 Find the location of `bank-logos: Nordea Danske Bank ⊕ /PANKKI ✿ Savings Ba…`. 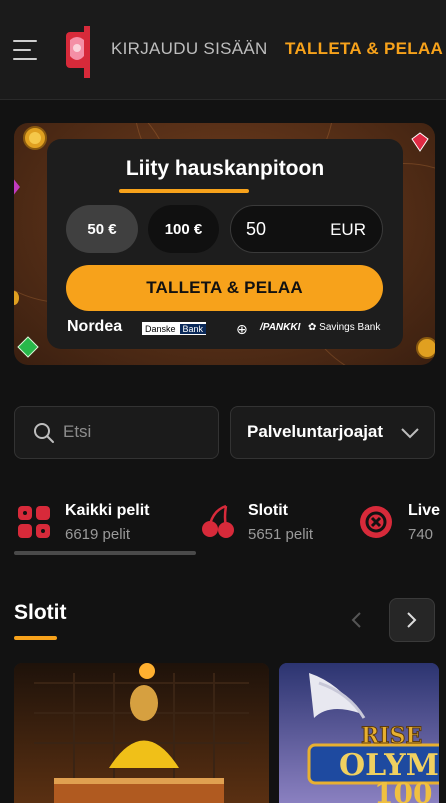

bank-logos: Nordea Danske Bank ⊕ /PANKKI ✿ Savings Ba… is located at coordinates (227, 328).